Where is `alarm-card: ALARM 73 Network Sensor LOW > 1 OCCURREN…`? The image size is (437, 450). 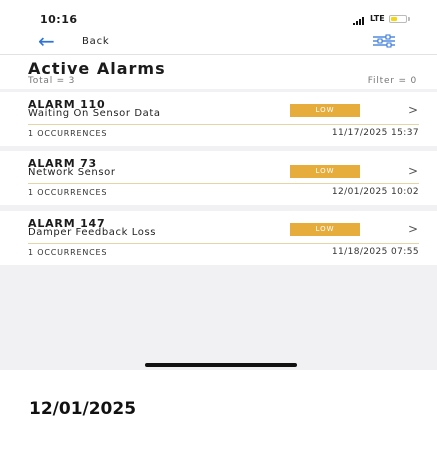 alarm-card: ALARM 73 Network Sensor LOW > 1 OCCURREN… is located at coordinates (218, 178).